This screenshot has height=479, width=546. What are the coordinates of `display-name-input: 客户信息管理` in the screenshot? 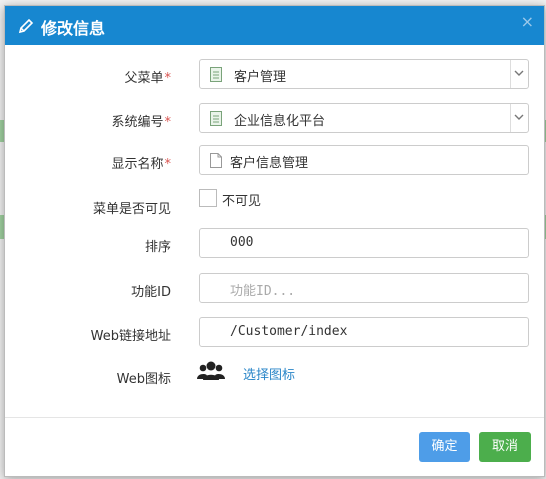 It's located at (364, 160).